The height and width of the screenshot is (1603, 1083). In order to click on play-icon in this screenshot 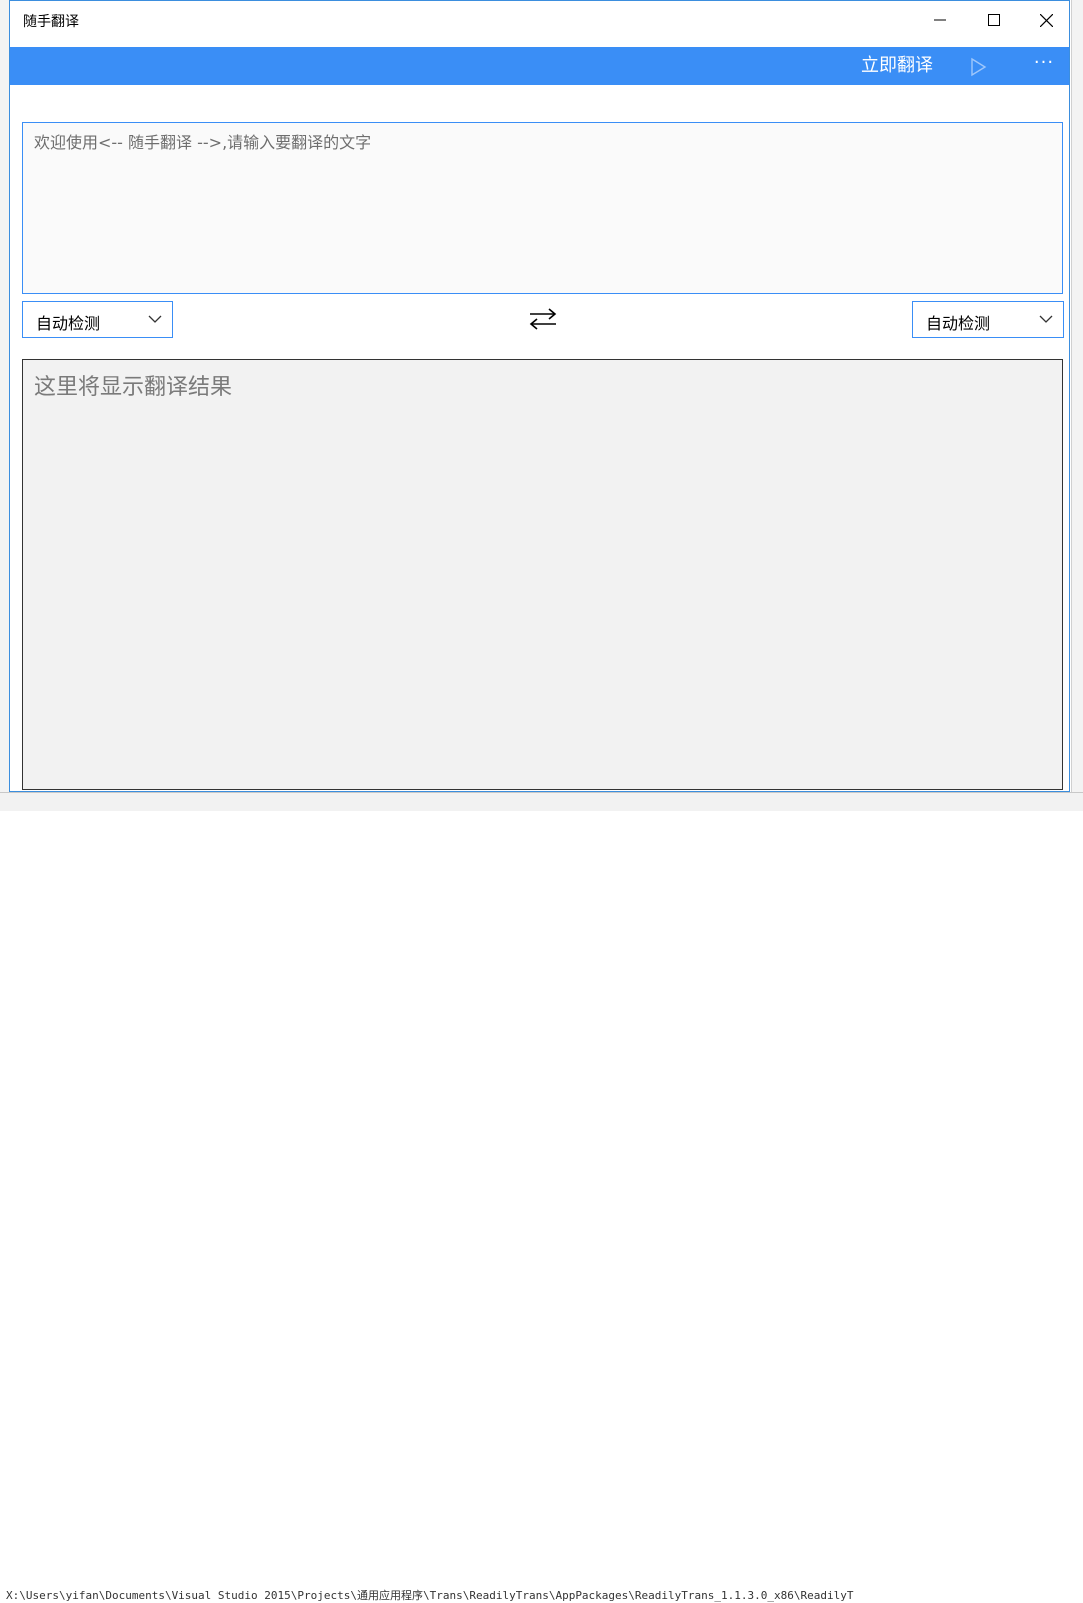, I will do `click(978, 67)`.